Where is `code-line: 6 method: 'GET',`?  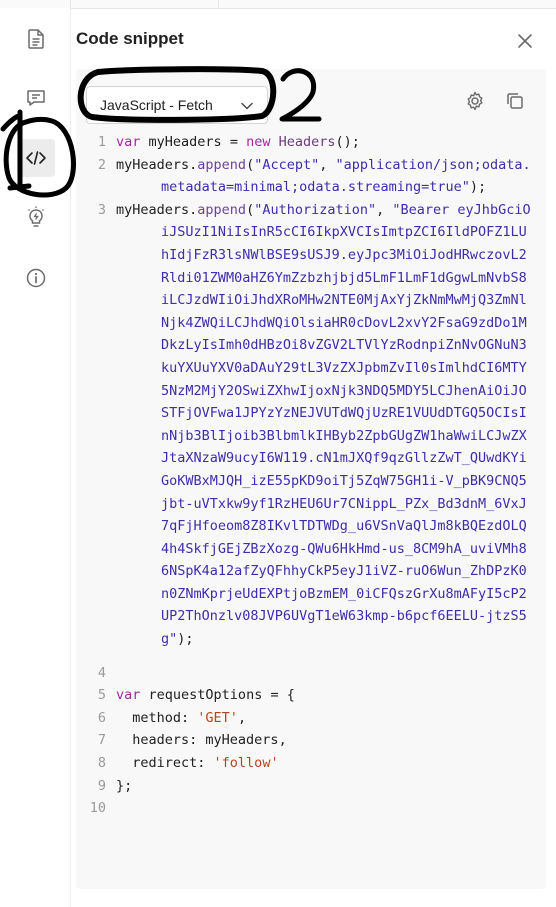 code-line: 6 method: 'GET', is located at coordinates (311, 718).